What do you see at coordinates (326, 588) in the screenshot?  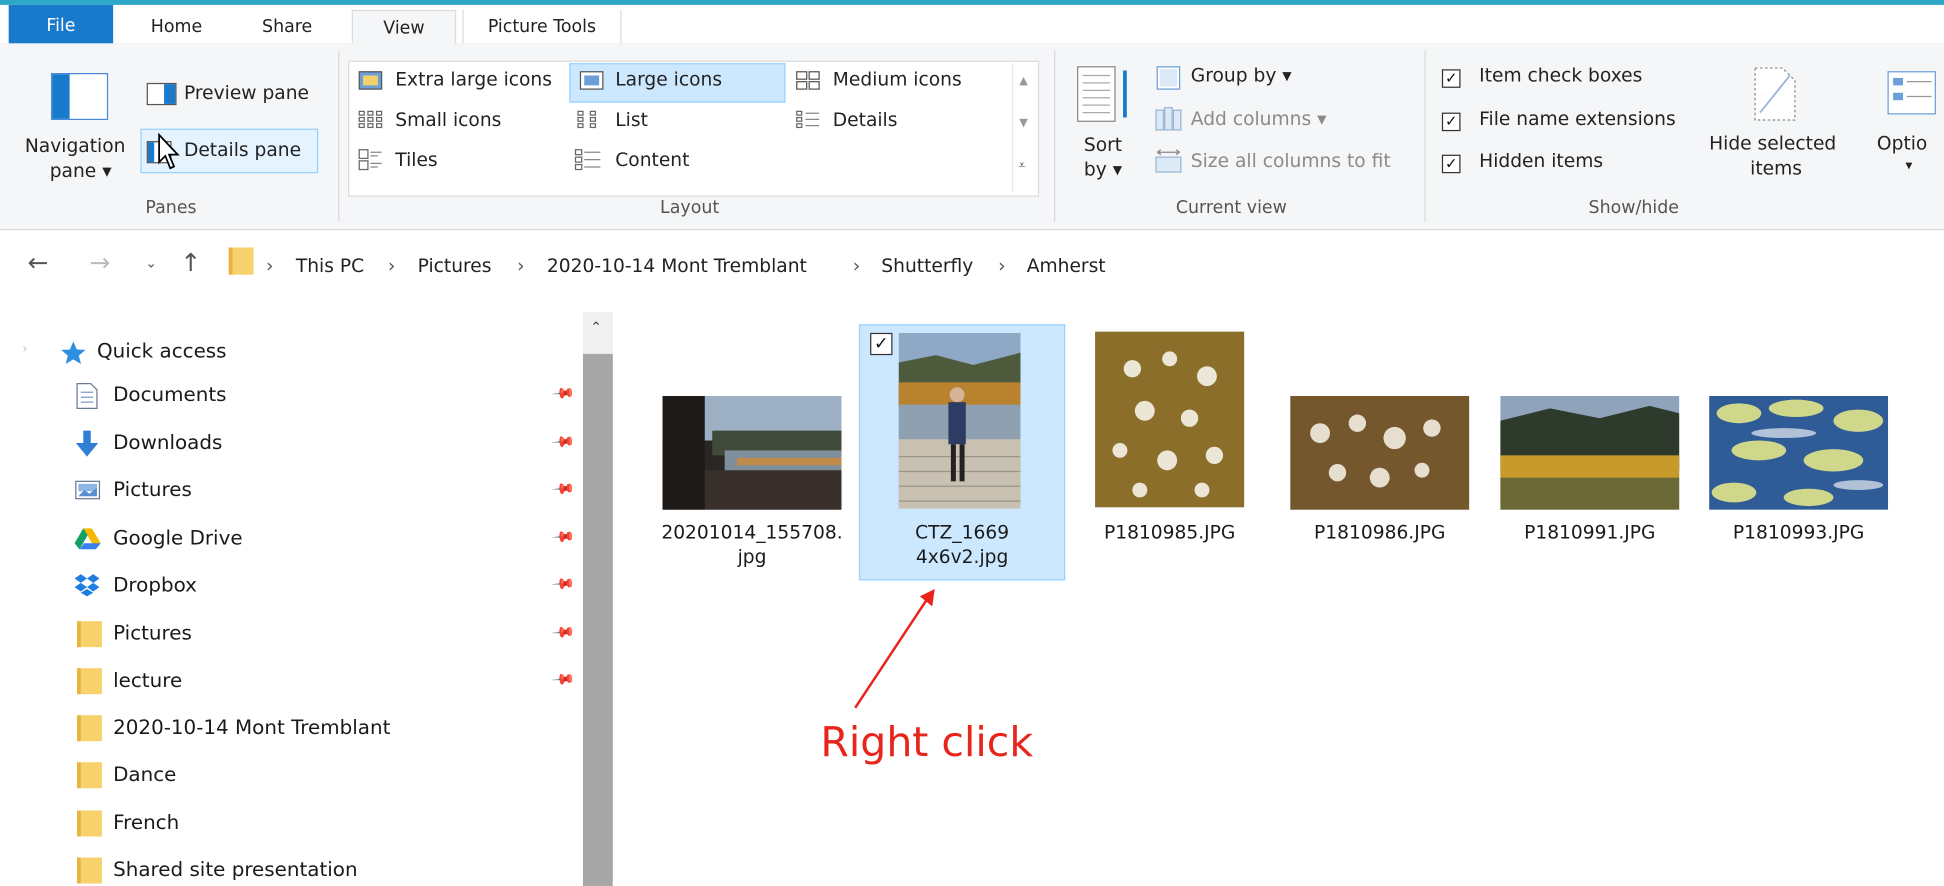 I see `sidebar-item-dropbox: Dropbox 📌` at bounding box center [326, 588].